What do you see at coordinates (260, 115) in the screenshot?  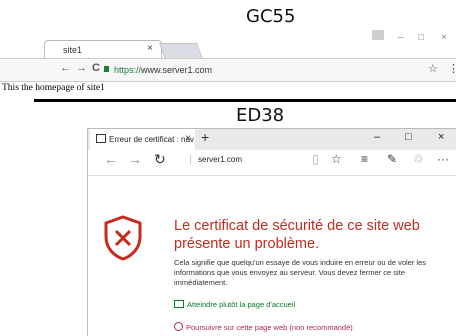 I see `section-label-bottom: ED38` at bounding box center [260, 115].